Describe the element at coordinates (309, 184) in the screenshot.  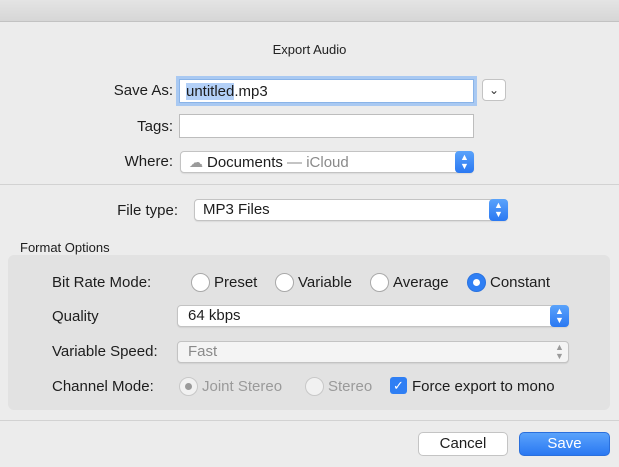
I see `divider` at that location.